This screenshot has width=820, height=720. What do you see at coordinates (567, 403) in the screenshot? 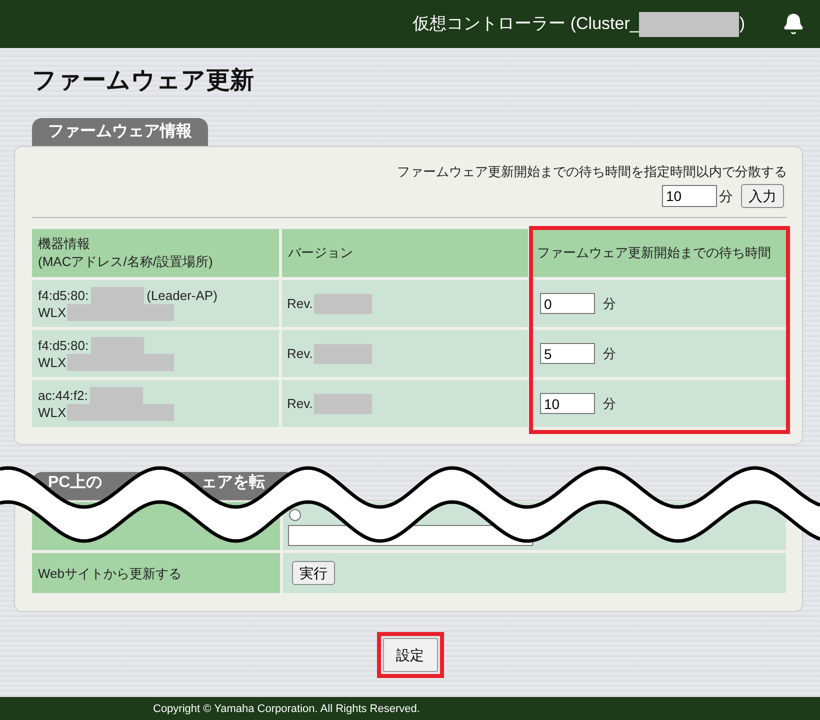
I see `wait-time-field: 10` at bounding box center [567, 403].